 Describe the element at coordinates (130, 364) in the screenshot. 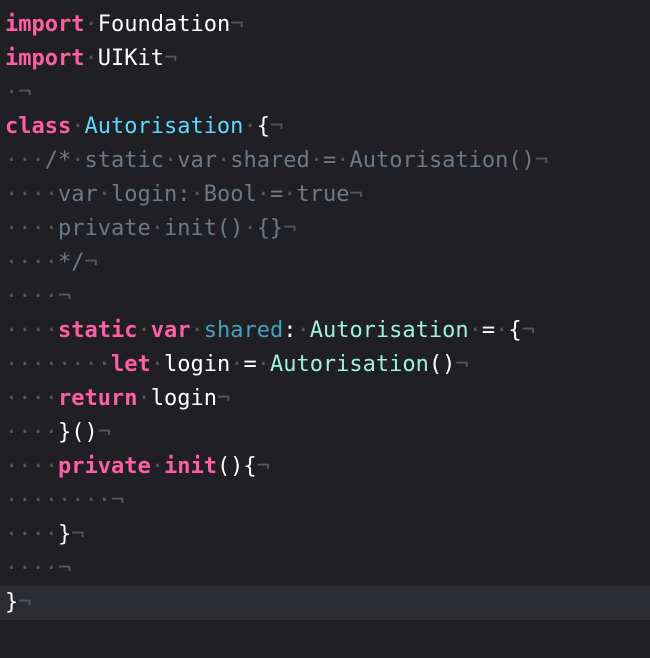

I see `keyword-token: let` at that location.